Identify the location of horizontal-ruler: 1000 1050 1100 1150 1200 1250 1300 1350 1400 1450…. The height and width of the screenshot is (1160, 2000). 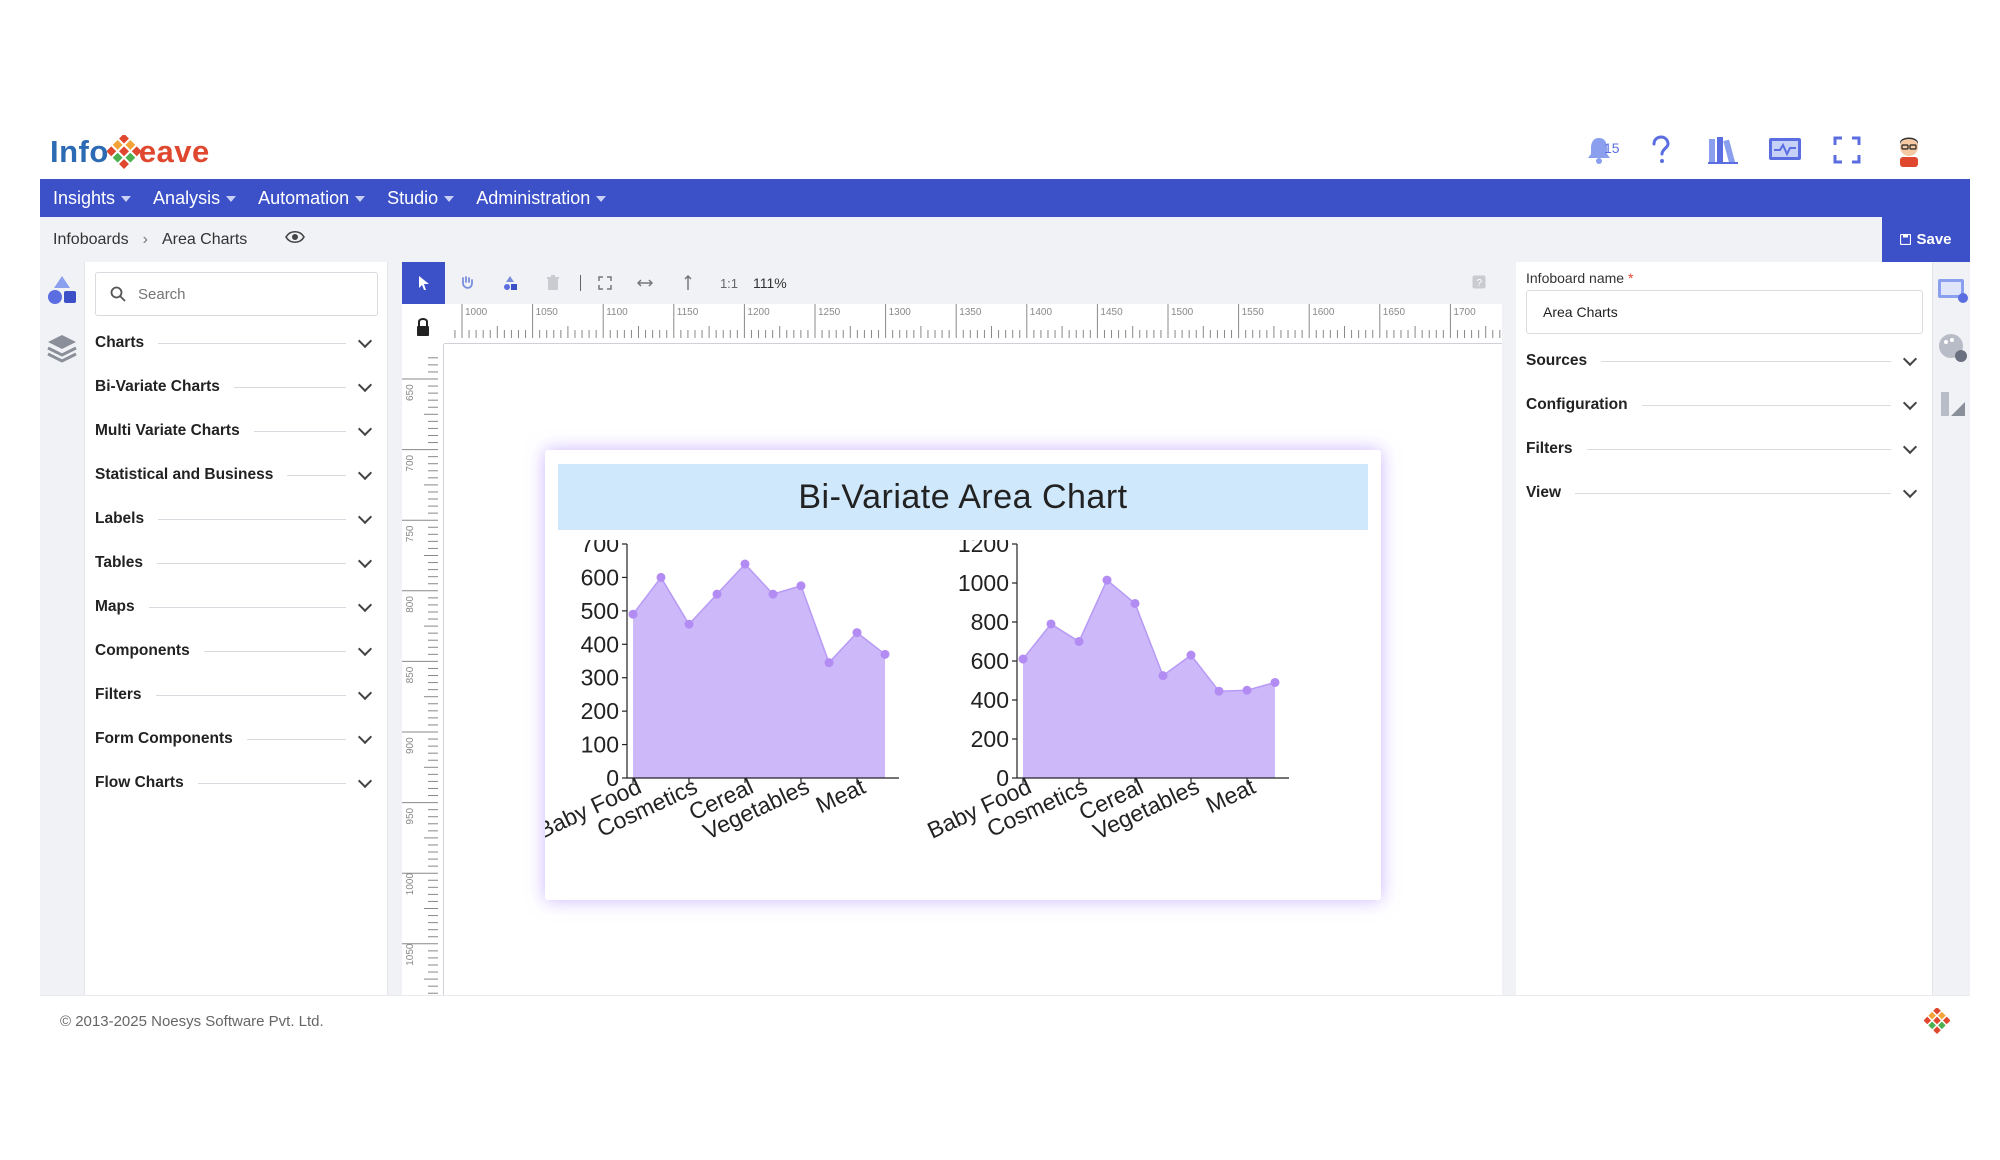
(973, 324).